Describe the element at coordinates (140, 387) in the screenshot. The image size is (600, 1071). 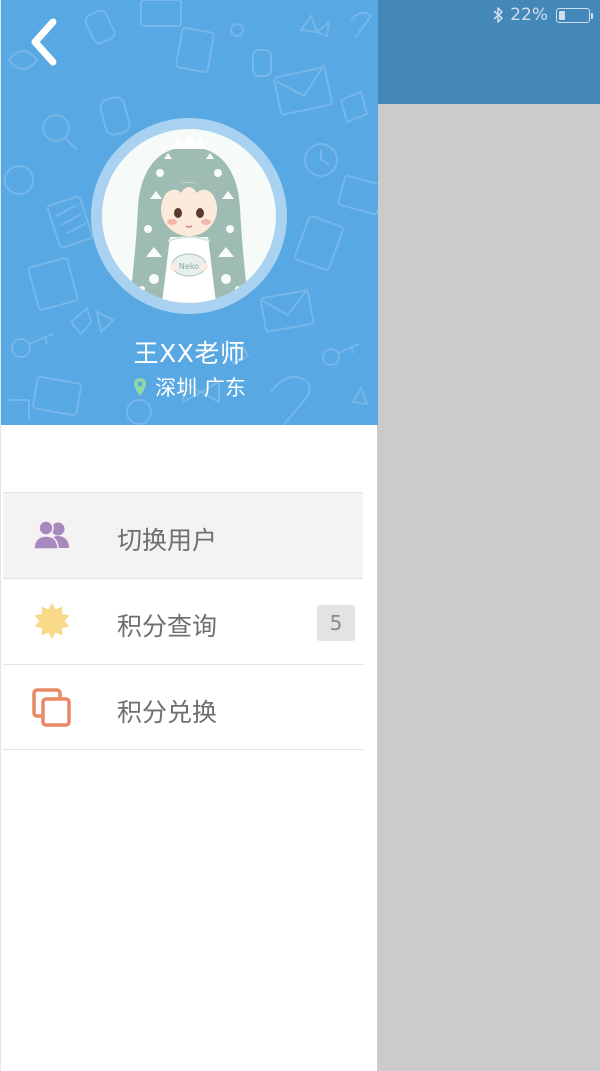
I see `location-pin-icon` at that location.